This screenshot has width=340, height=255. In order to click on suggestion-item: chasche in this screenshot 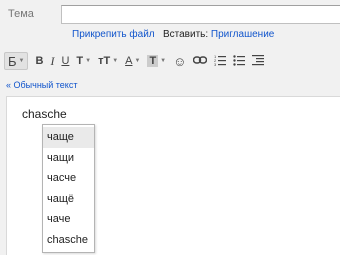, I will do `click(68, 240)`.